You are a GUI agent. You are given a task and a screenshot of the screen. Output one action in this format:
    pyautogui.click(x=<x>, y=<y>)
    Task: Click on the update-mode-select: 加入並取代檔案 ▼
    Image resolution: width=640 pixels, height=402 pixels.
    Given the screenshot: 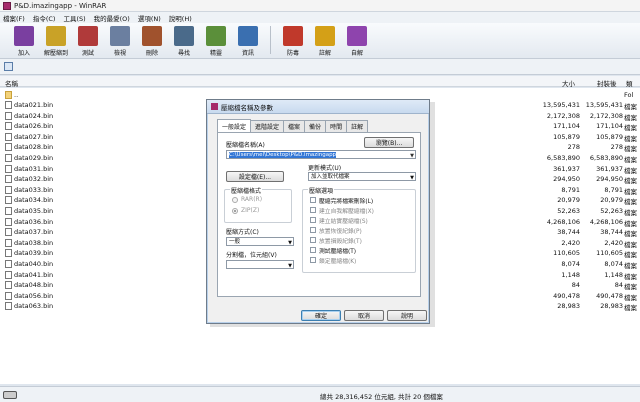 What is the action you would take?
    pyautogui.click(x=362, y=176)
    